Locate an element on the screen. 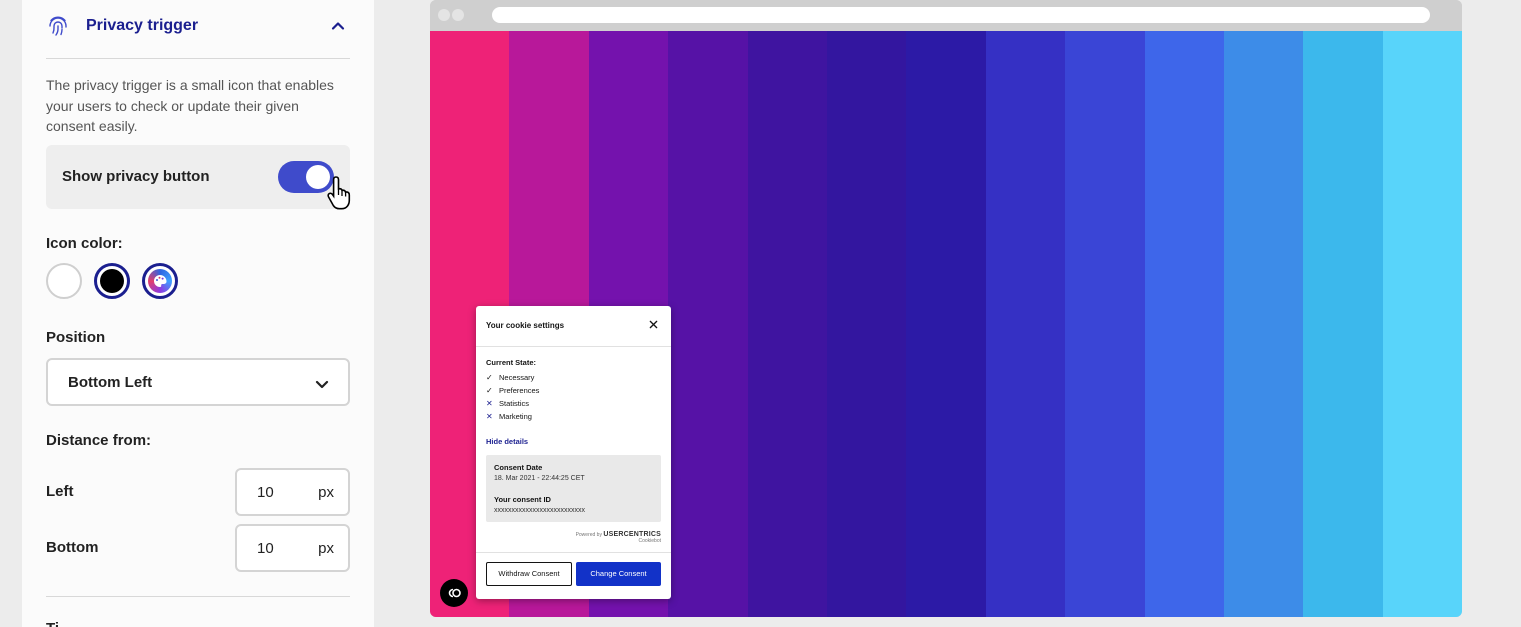  consent-date-label: Consent Date is located at coordinates (518, 467).